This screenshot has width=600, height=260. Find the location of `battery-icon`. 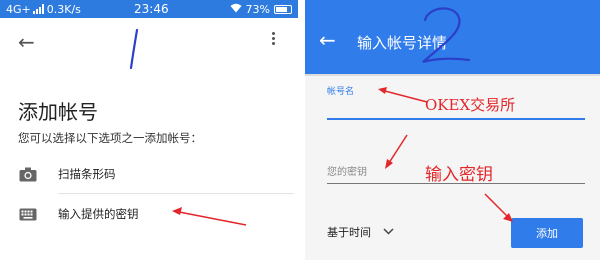

battery-icon is located at coordinates (283, 9).